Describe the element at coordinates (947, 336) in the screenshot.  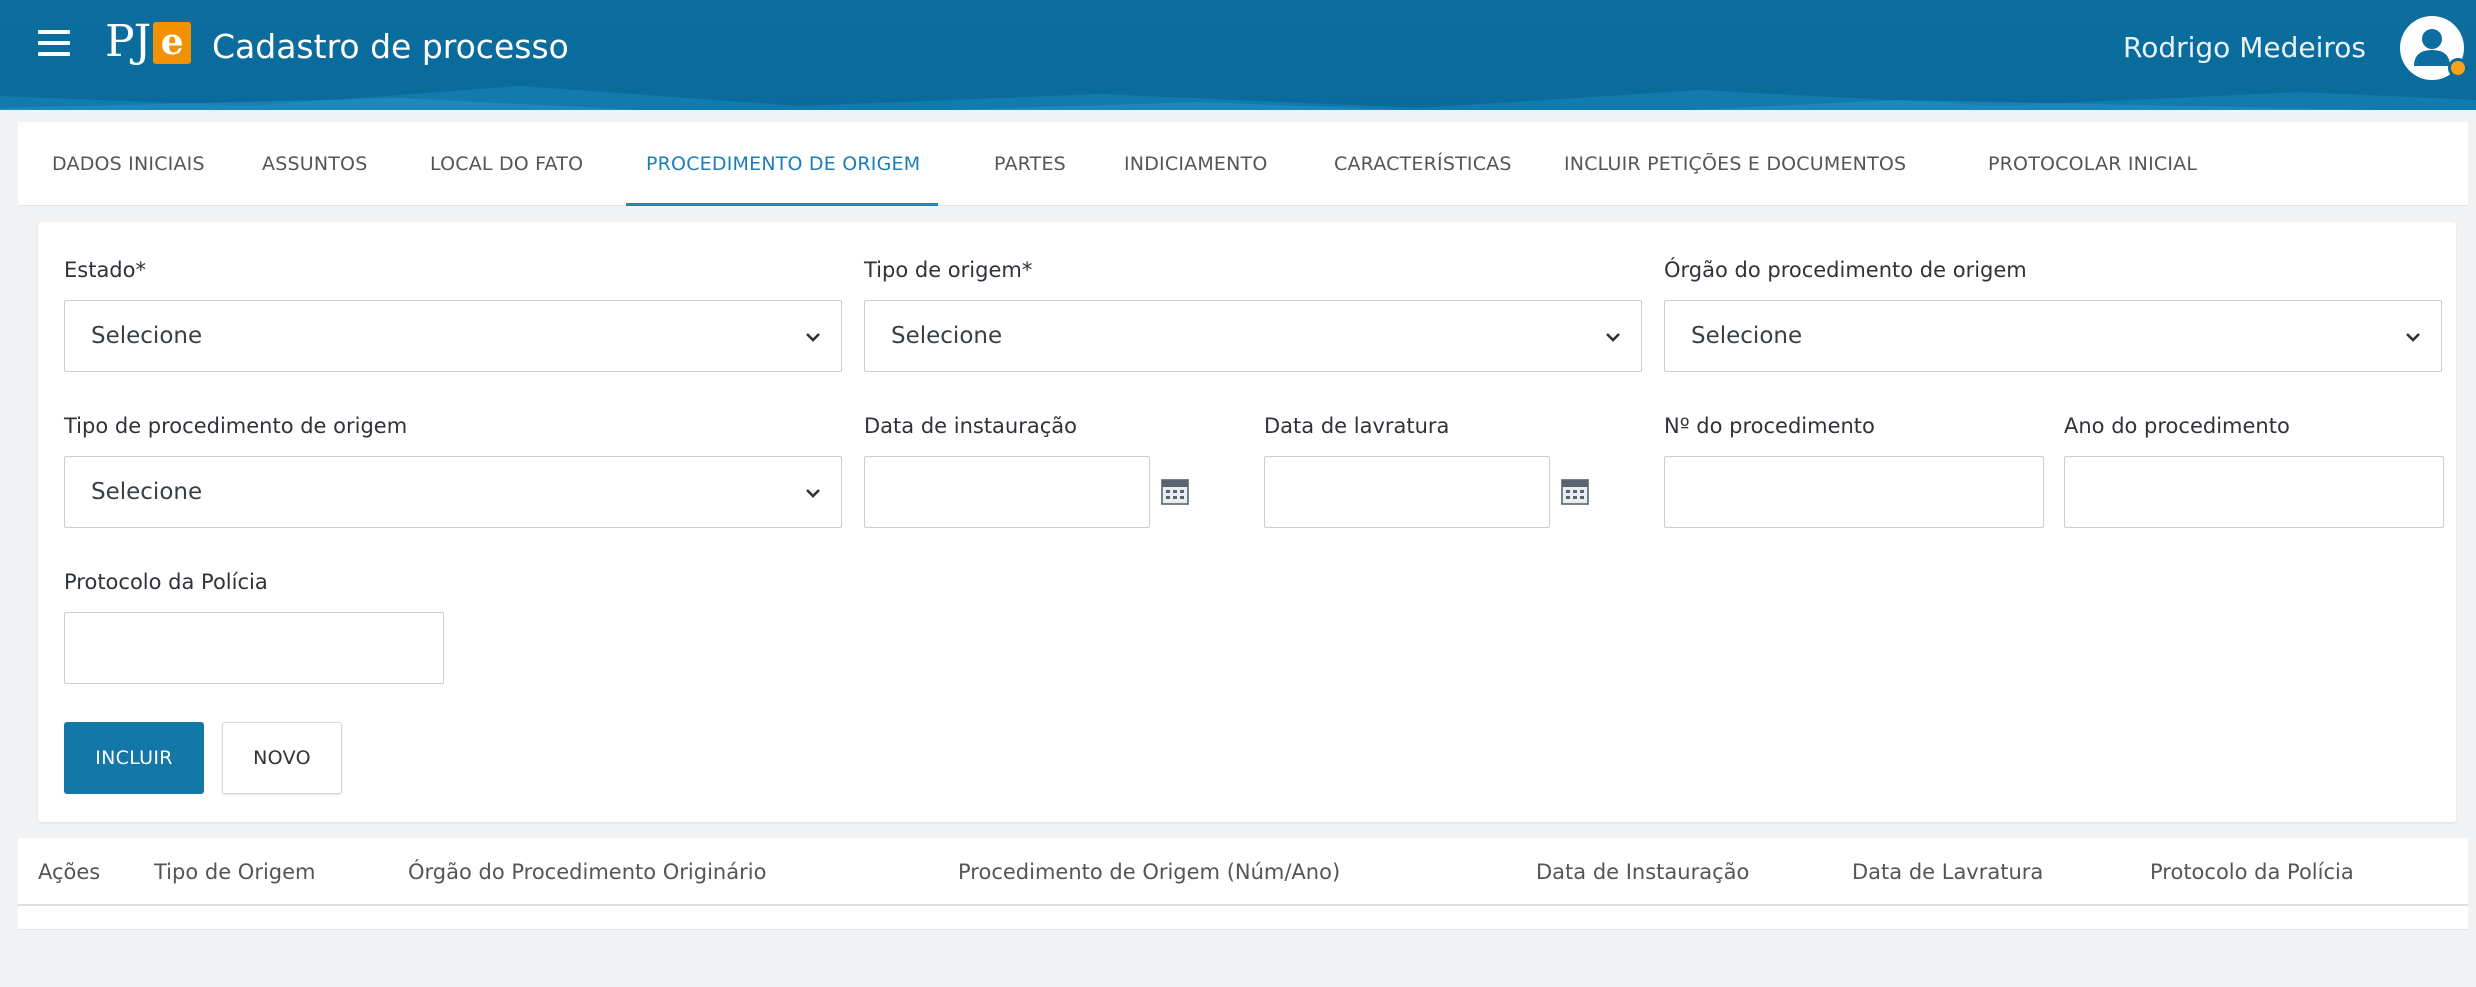
I see `tipo-origem-select-value: Selecione` at that location.